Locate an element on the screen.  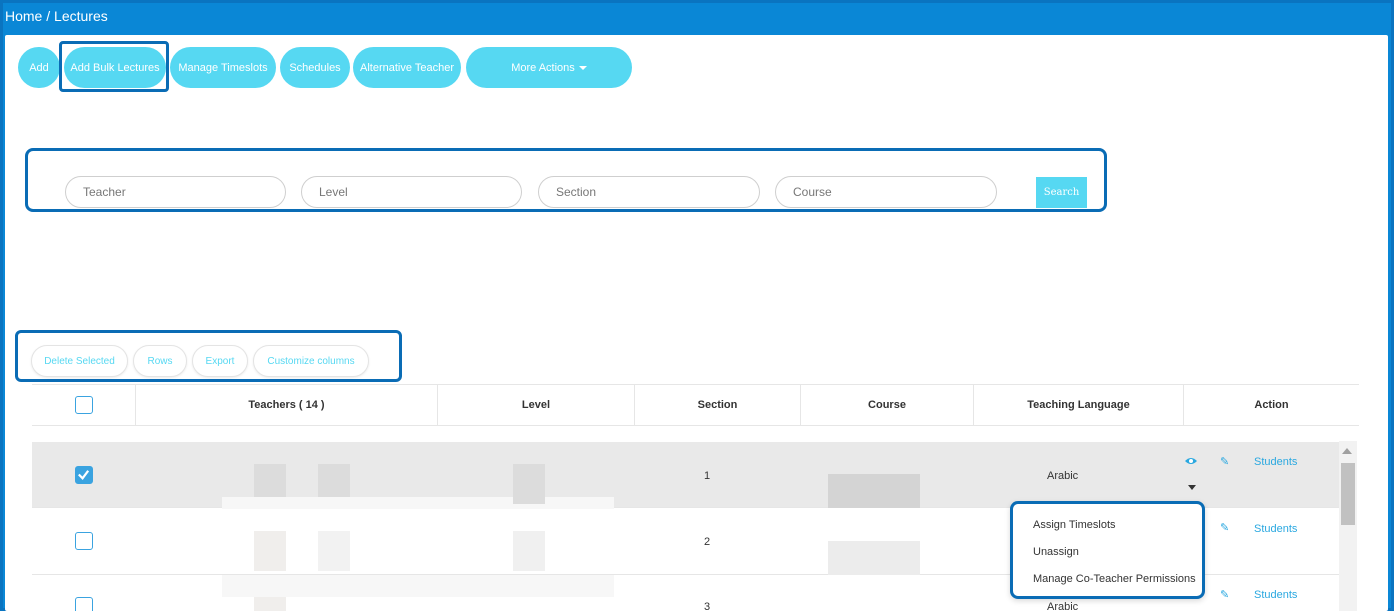
course-filter-input: Course is located at coordinates (886, 192).